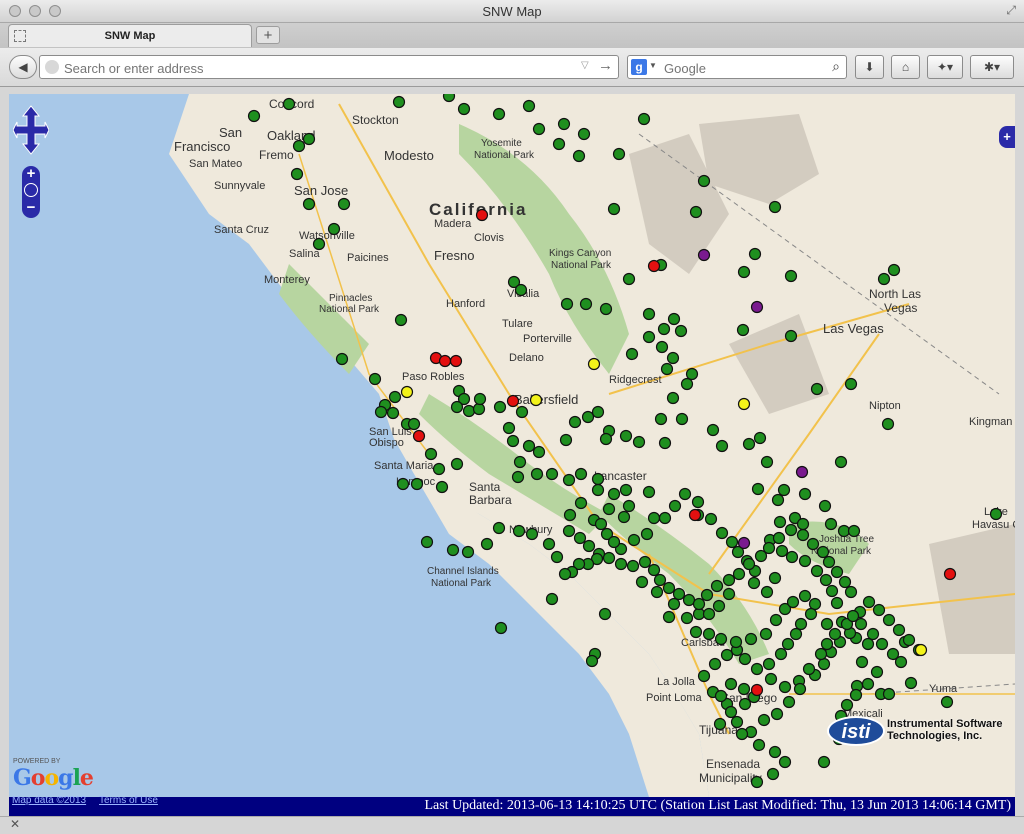  What do you see at coordinates (23, 67) in the screenshot?
I see `back-button: ◀` at bounding box center [23, 67].